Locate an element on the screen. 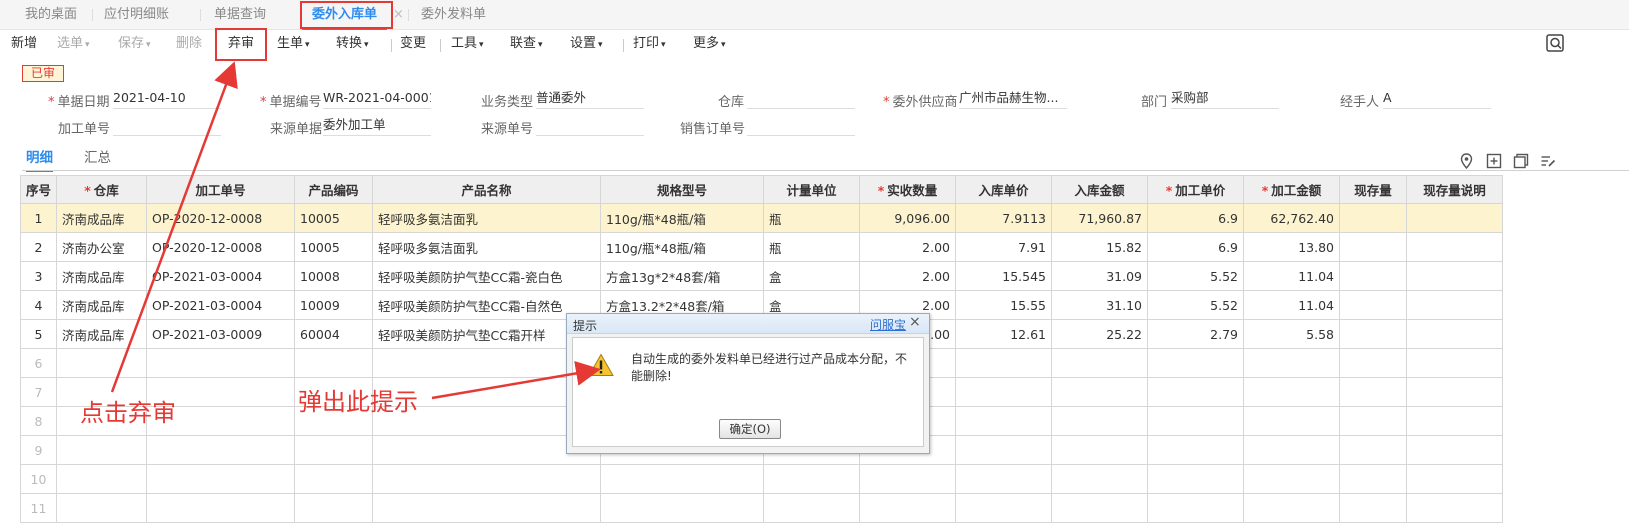 The image size is (1629, 524). col-header-stock-note: 现存量说明 is located at coordinates (1455, 189).